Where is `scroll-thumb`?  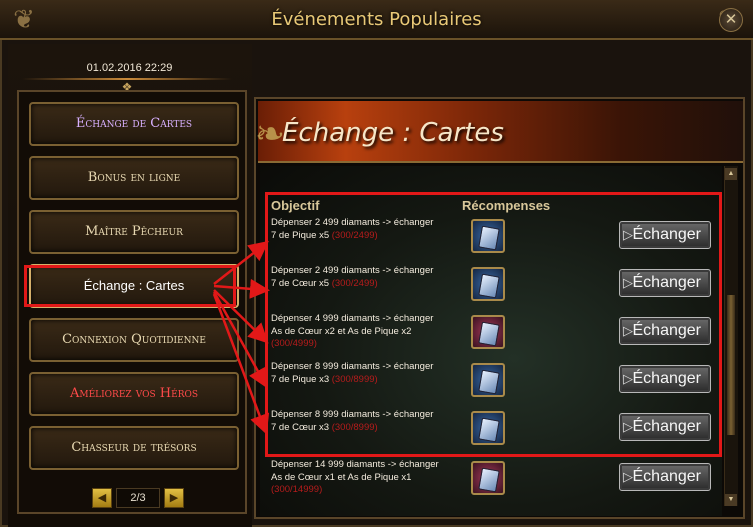
scroll-thumb is located at coordinates (731, 365).